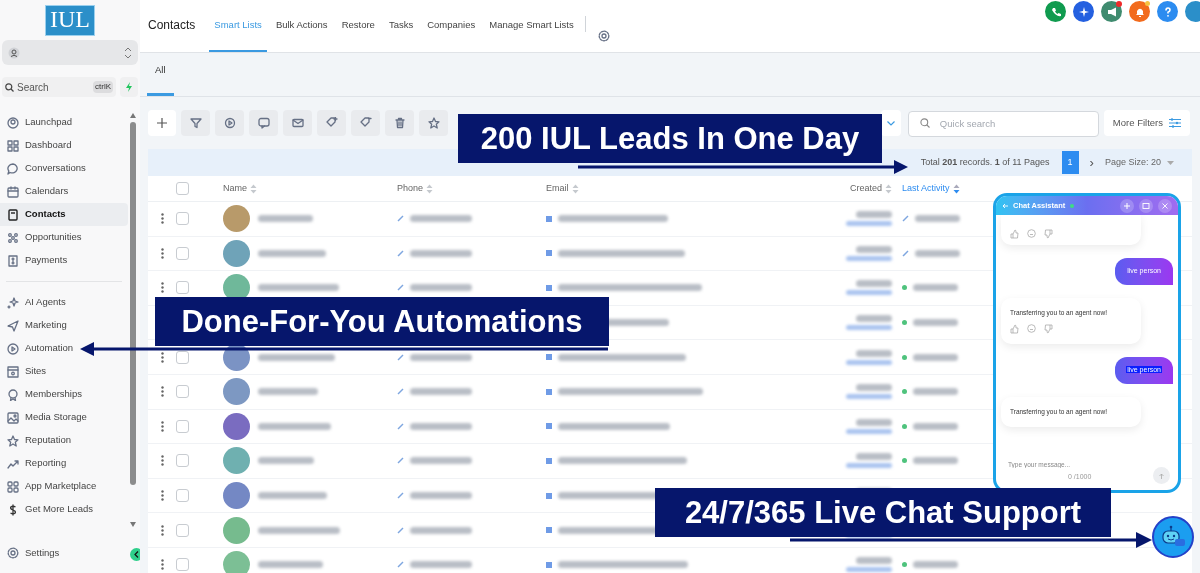 This screenshot has width=1200, height=573. What do you see at coordinates (531, 34) in the screenshot?
I see `tab: Manage Smart Lists` at bounding box center [531, 34].